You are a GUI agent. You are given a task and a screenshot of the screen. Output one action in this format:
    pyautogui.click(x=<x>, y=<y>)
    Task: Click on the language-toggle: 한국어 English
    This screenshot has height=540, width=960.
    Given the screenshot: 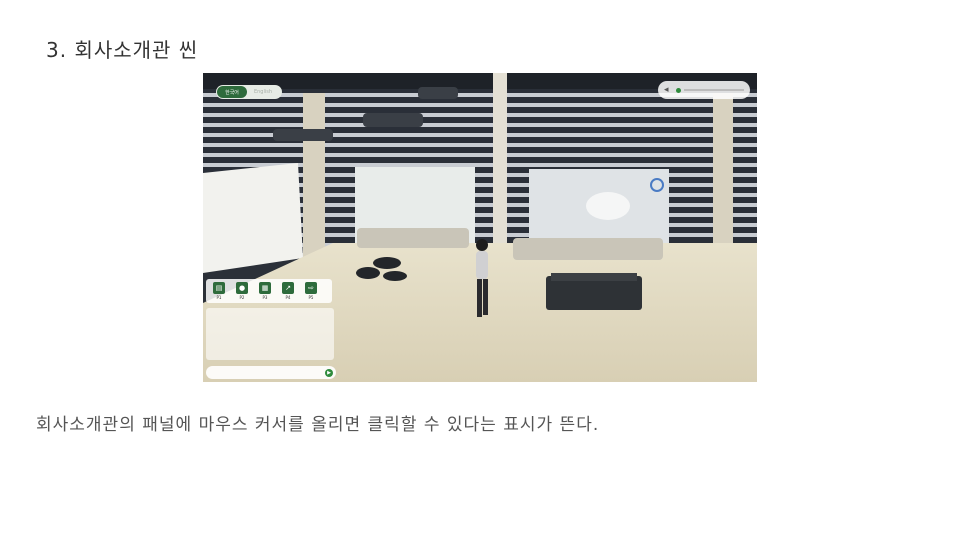 What is the action you would take?
    pyautogui.click(x=249, y=92)
    